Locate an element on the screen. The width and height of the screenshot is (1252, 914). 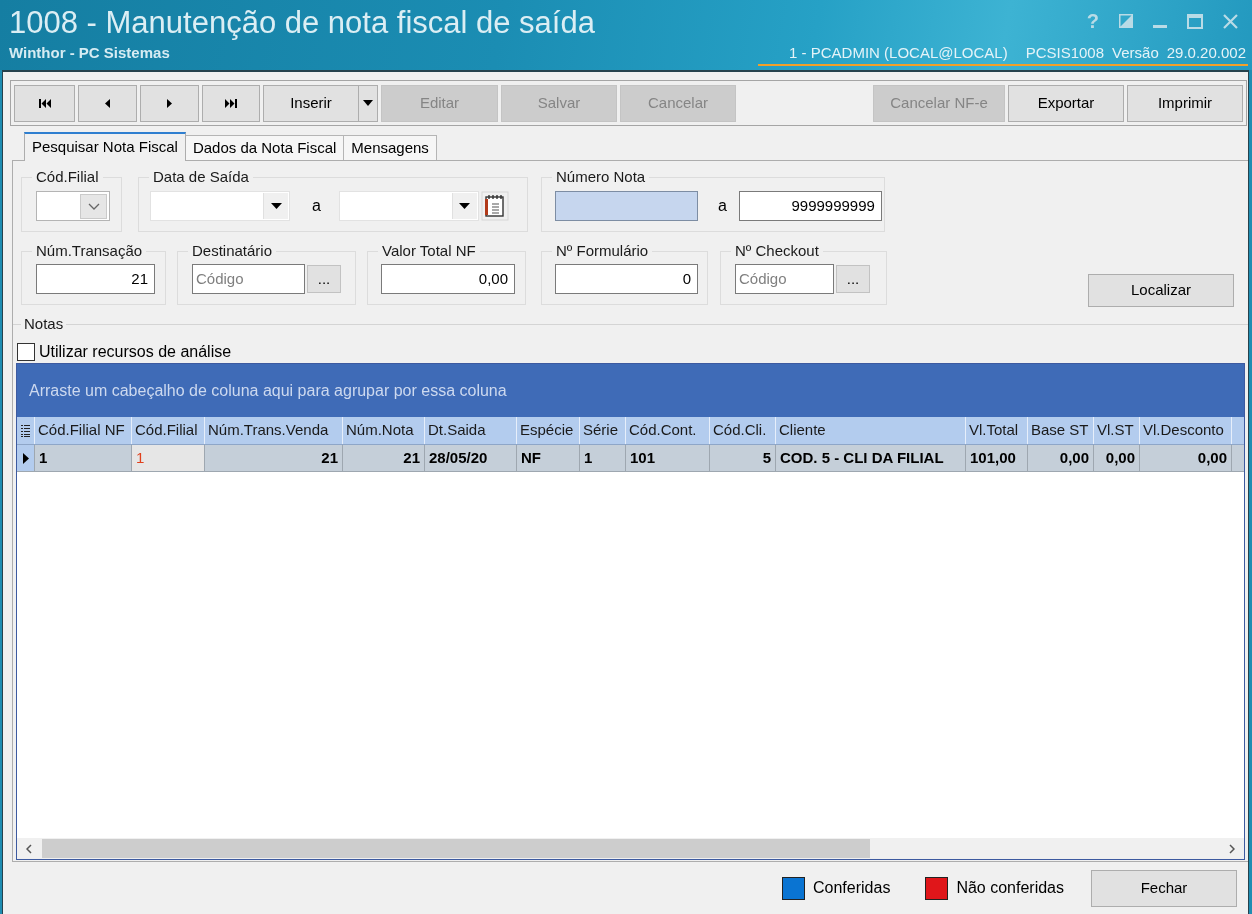
group-label: Núm.Transação is located at coordinates (89, 251).